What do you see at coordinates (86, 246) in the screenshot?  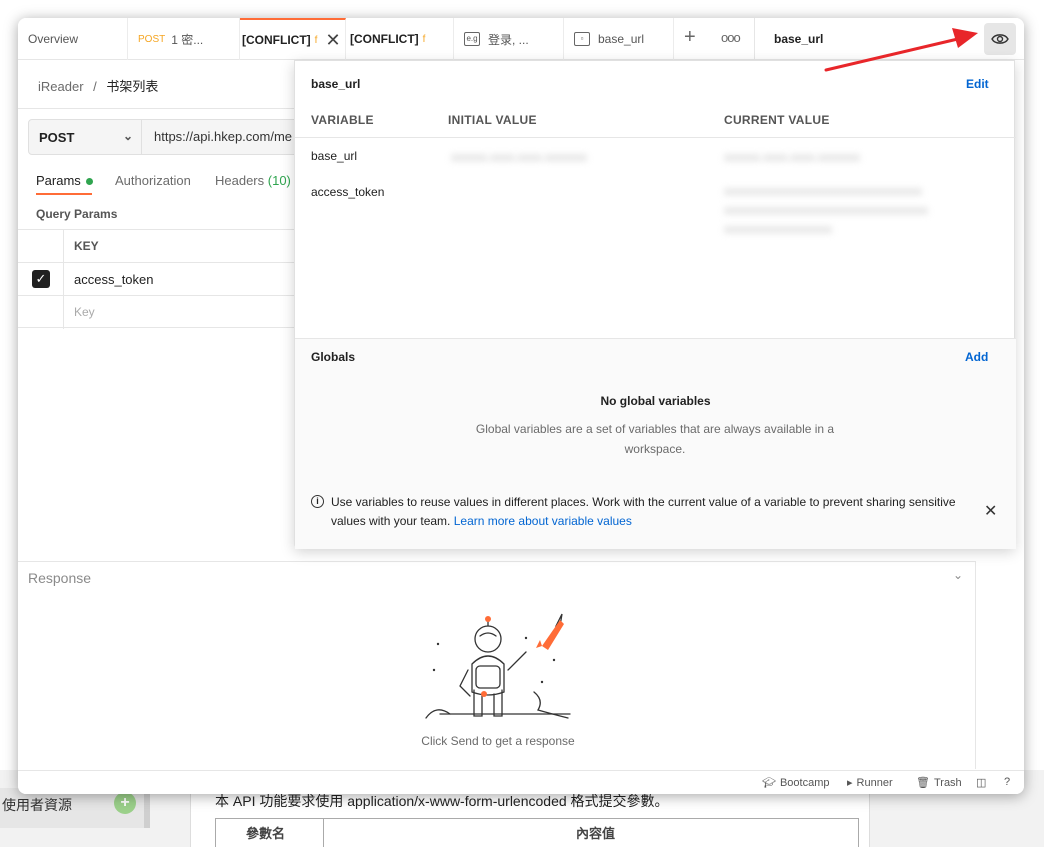 I see `column-key-header: KEY` at bounding box center [86, 246].